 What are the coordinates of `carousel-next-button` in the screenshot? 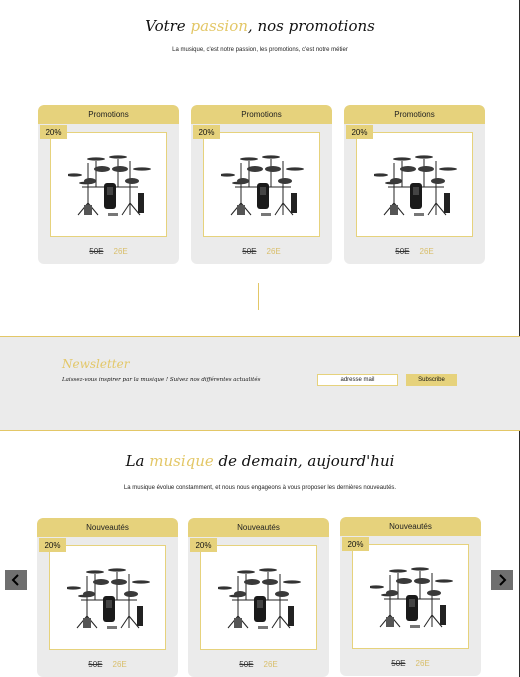 It's located at (502, 580).